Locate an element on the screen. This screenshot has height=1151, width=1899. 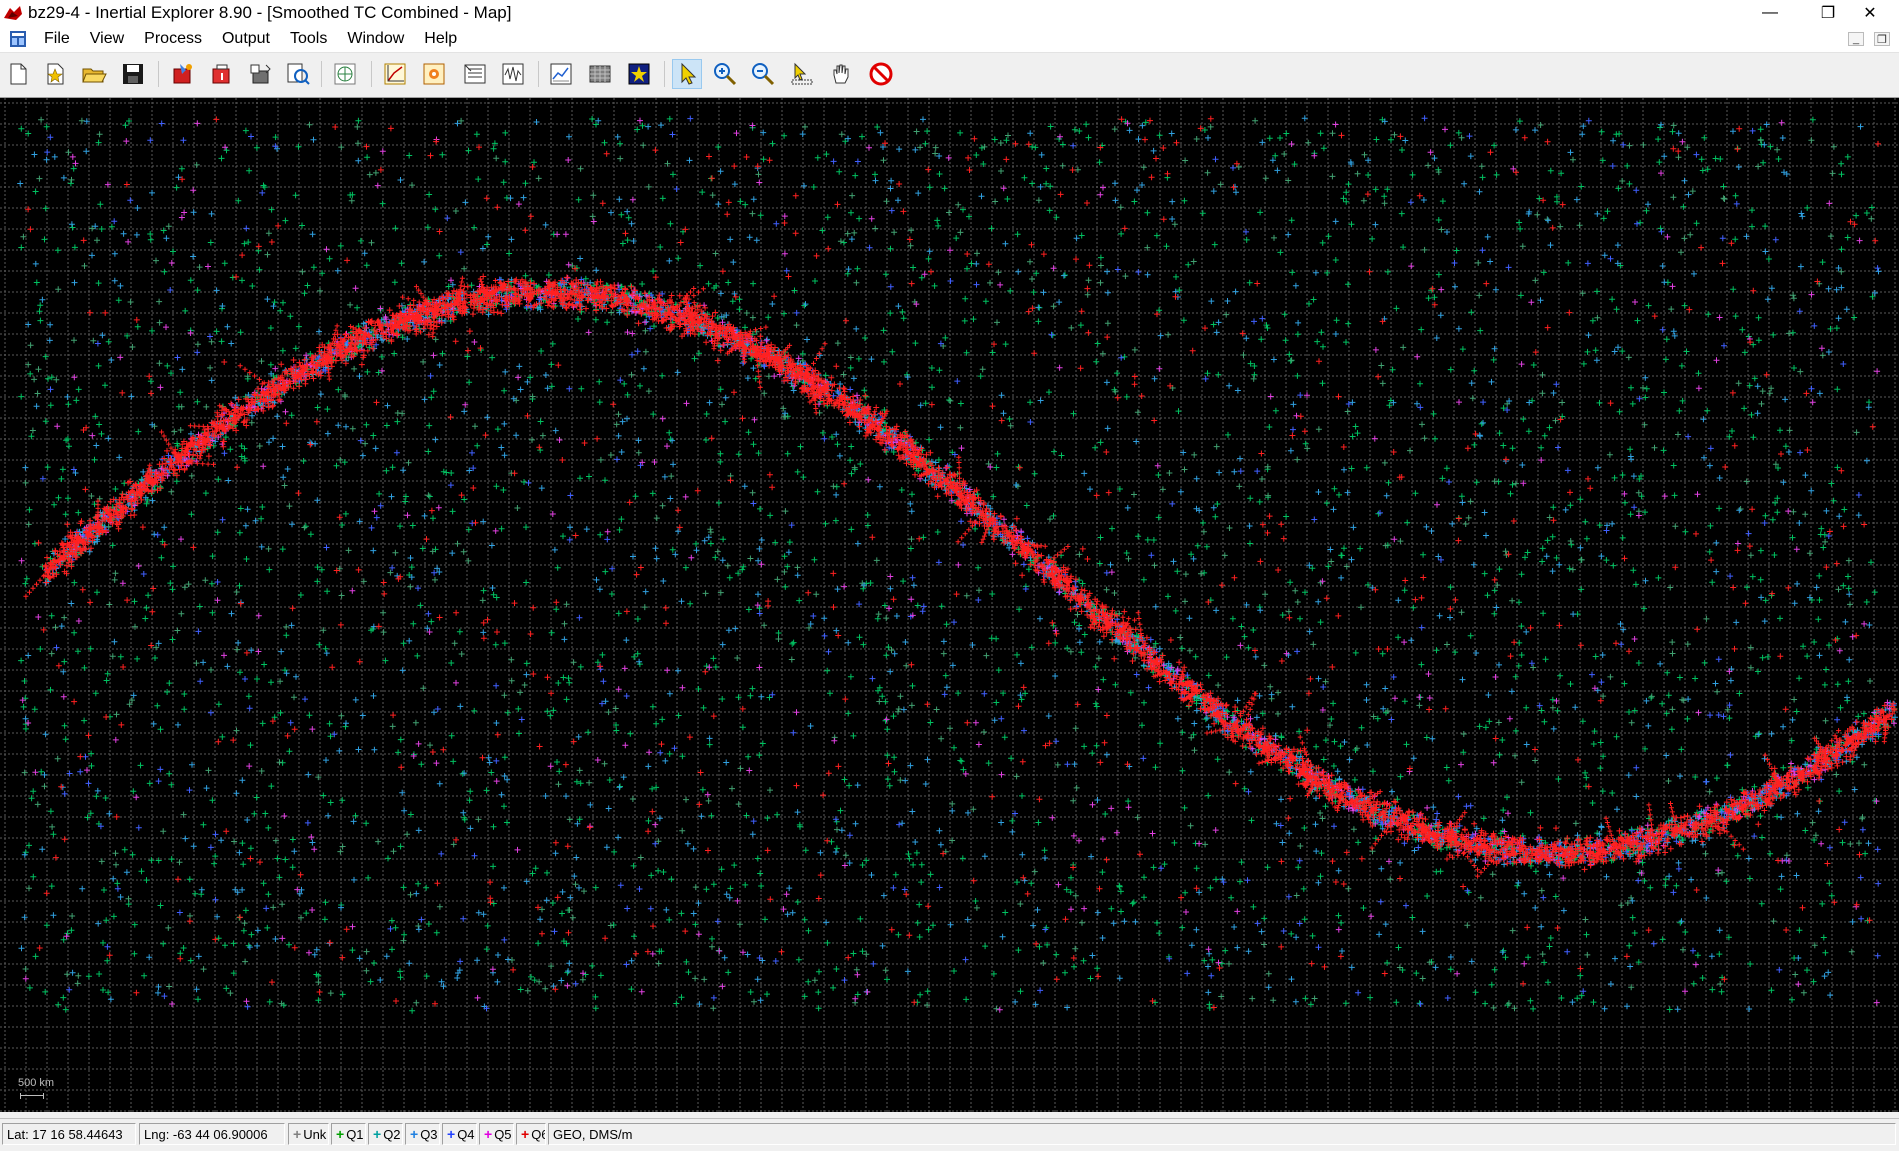
waveform-icon is located at coordinates (513, 74).